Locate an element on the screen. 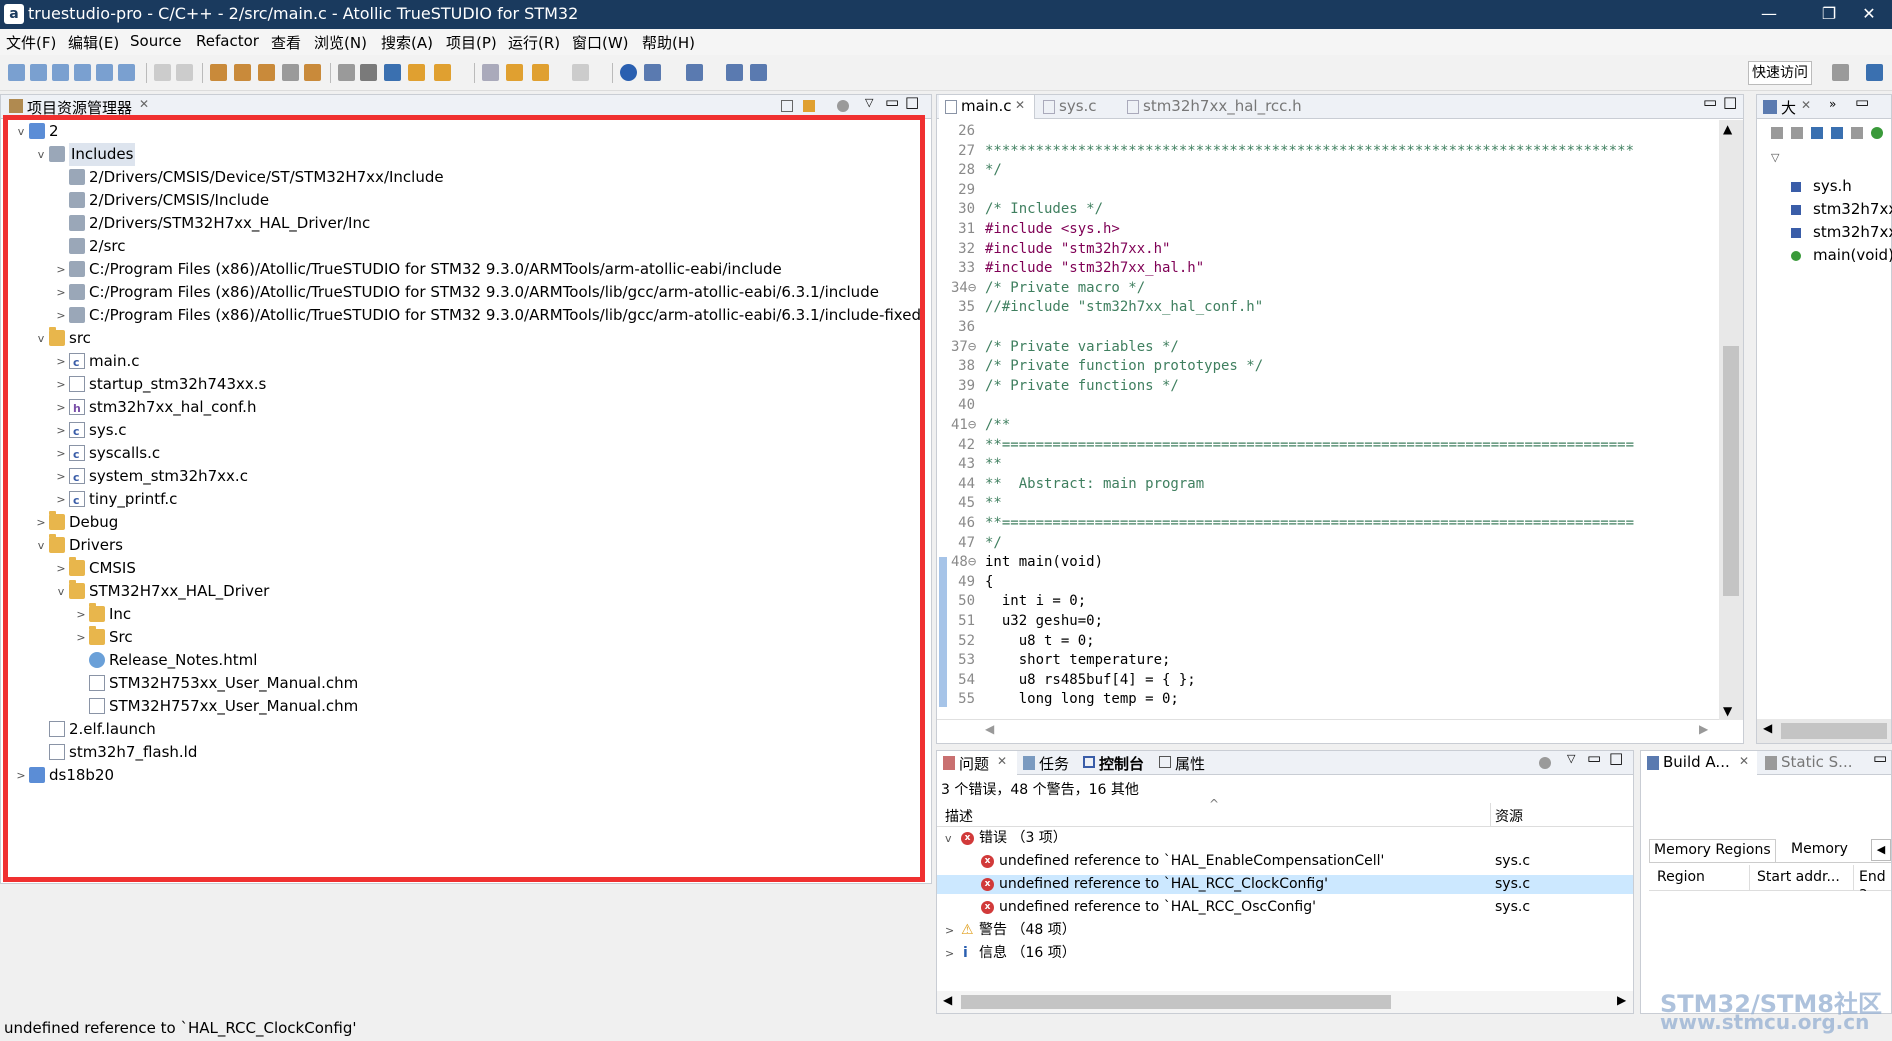 The width and height of the screenshot is (1892, 1041). save-icon is located at coordinates (162, 72).